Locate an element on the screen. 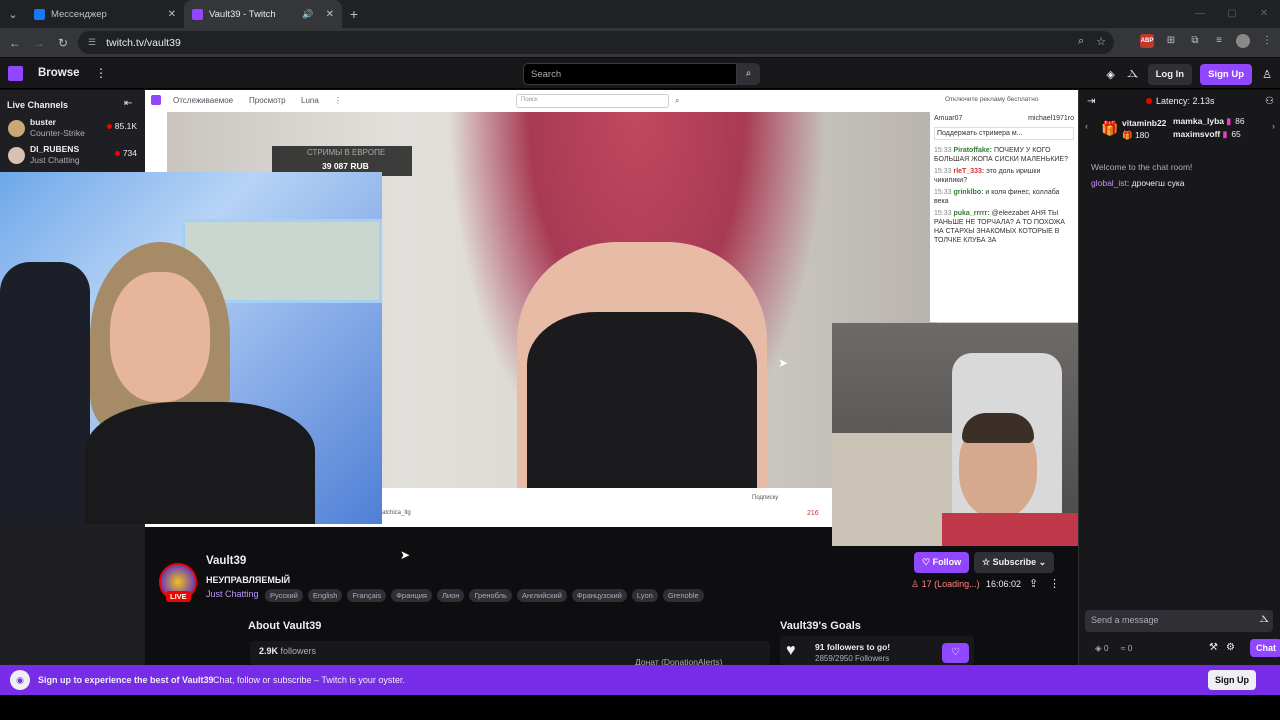  tag: Grenoble is located at coordinates (683, 595).